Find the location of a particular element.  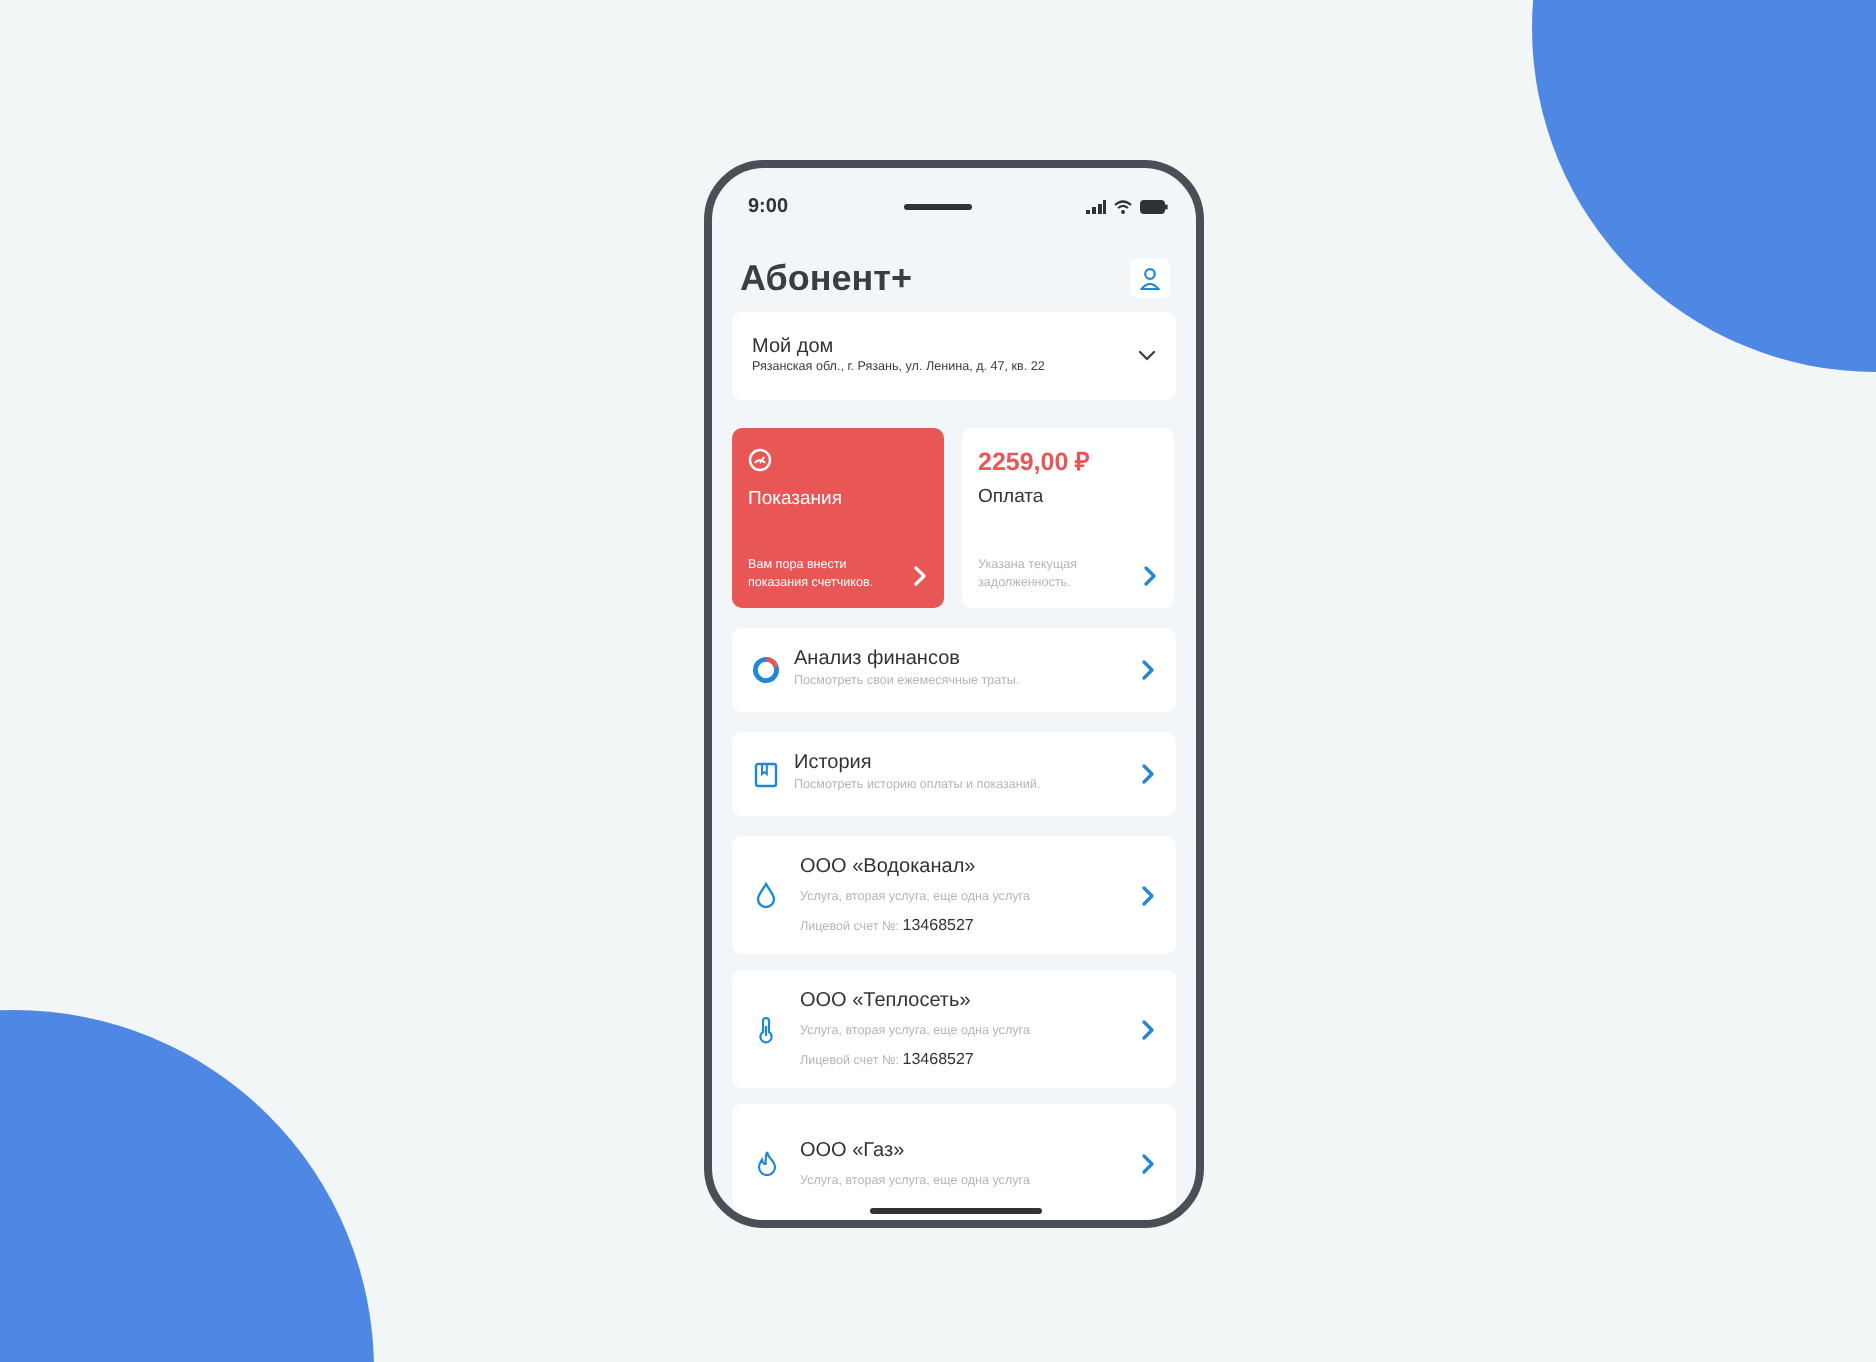

payment-amount: 2259,00 ₽ is located at coordinates (1035, 463).